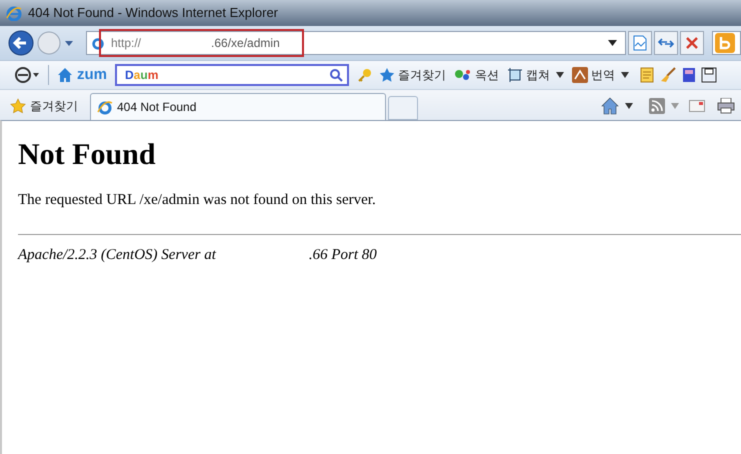 Image resolution: width=741 pixels, height=454 pixels. Describe the element at coordinates (603, 75) in the screenshot. I see `toolbar-button-label: 번역` at that location.